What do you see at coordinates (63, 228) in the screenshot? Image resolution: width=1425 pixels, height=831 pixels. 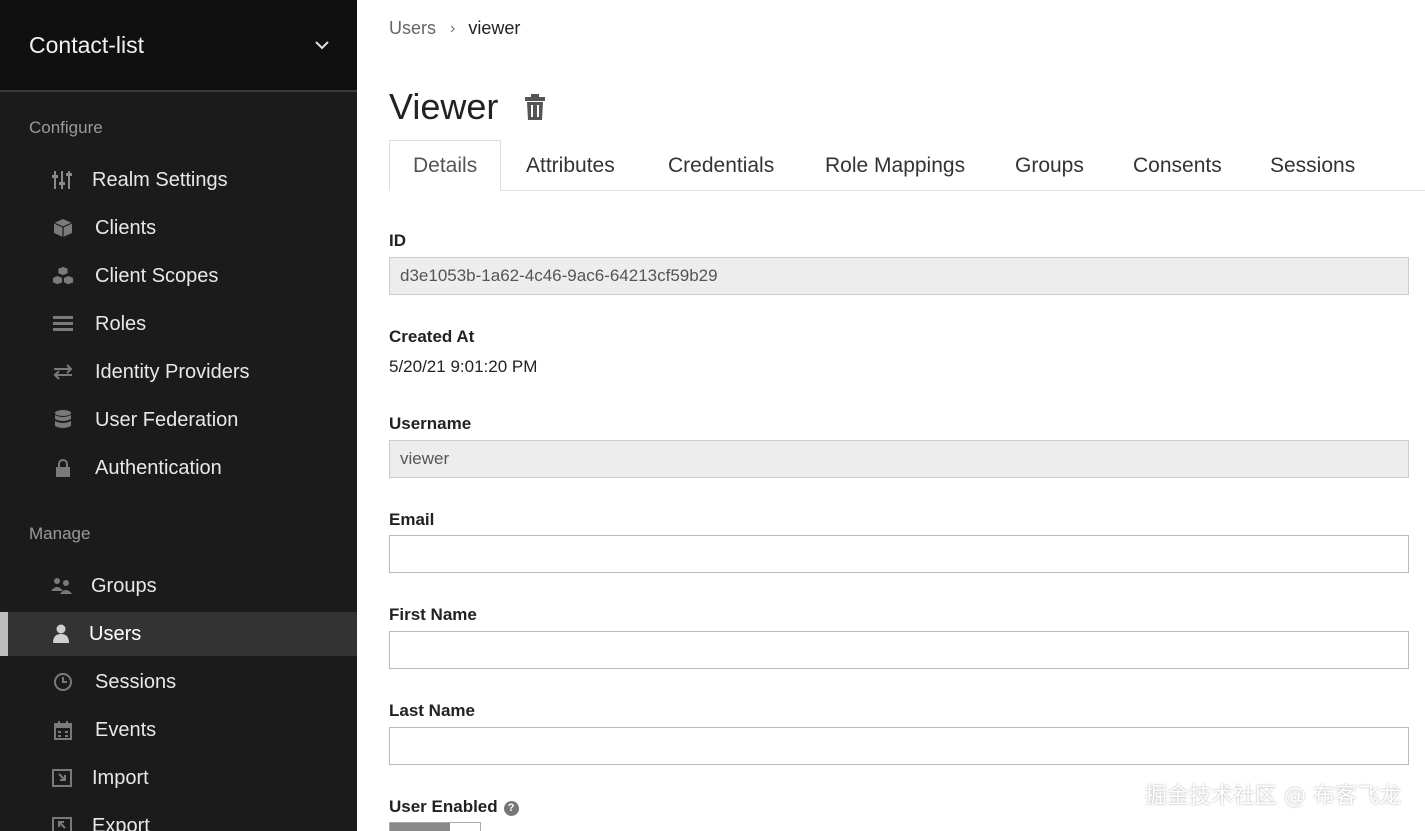 I see `cube-icon` at bounding box center [63, 228].